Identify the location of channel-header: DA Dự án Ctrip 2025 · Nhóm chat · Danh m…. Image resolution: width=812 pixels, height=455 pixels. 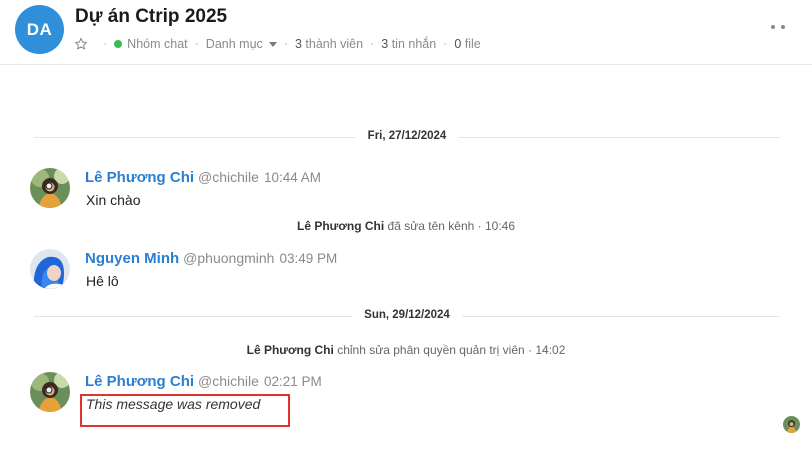
(406, 32).